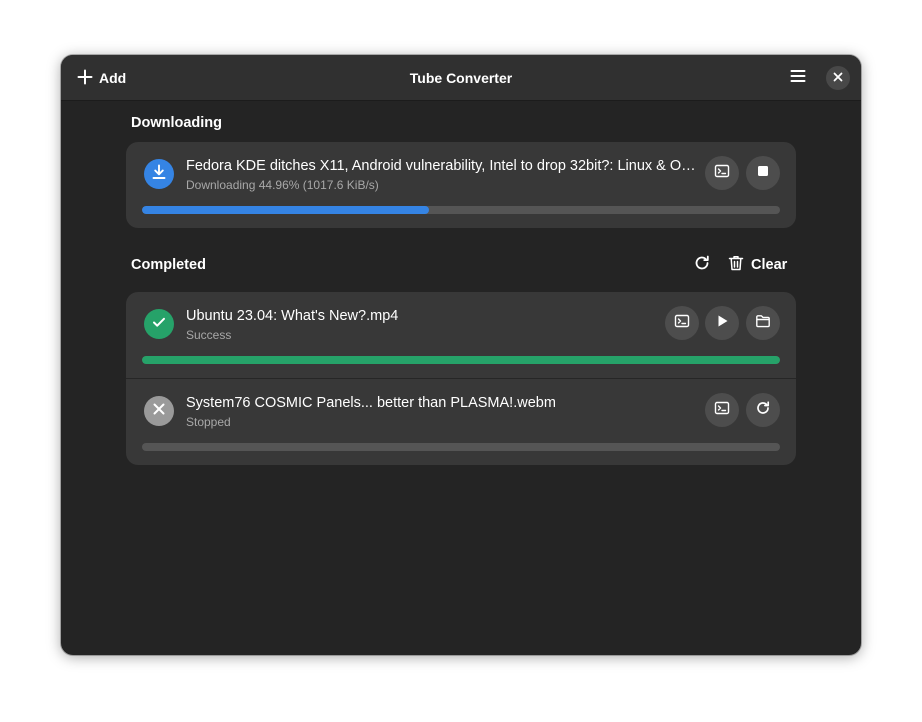 This screenshot has width=922, height=722. Describe the element at coordinates (282, 185) in the screenshot. I see `download-status-text: Downloading 44.96% (1017.6 KiB/s)` at that location.